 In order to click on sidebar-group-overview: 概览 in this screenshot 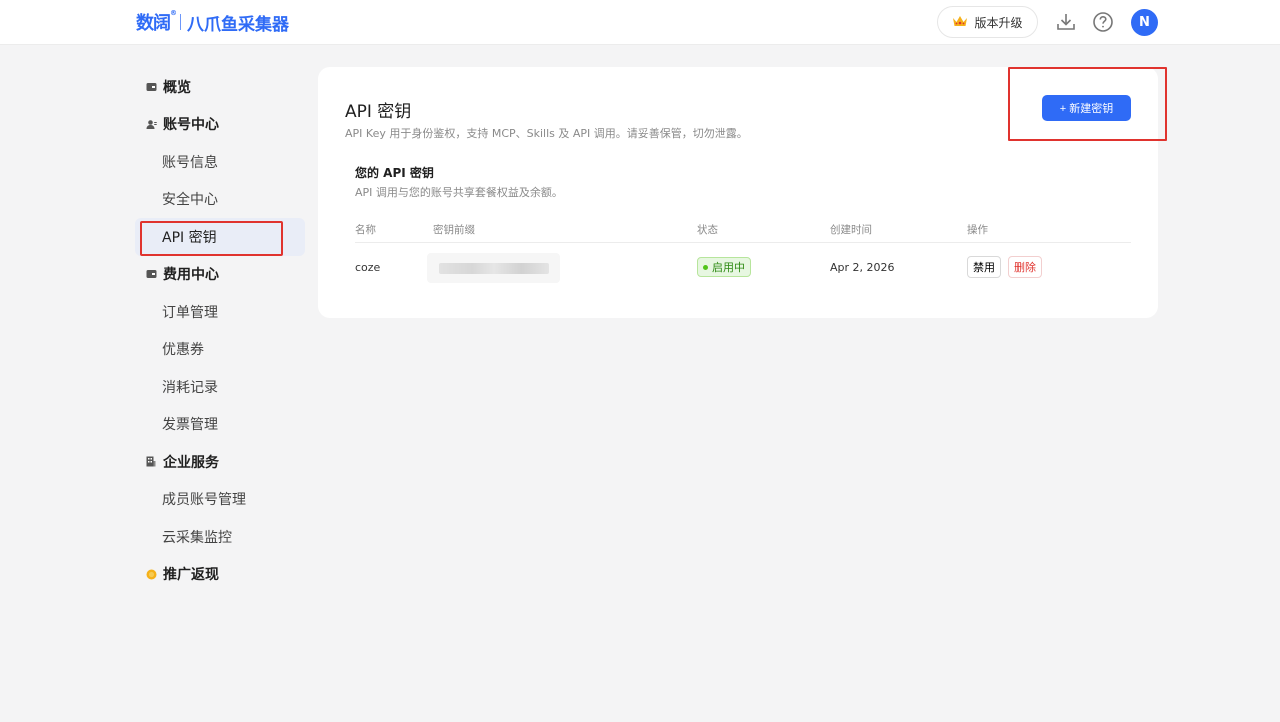, I will do `click(220, 87)`.